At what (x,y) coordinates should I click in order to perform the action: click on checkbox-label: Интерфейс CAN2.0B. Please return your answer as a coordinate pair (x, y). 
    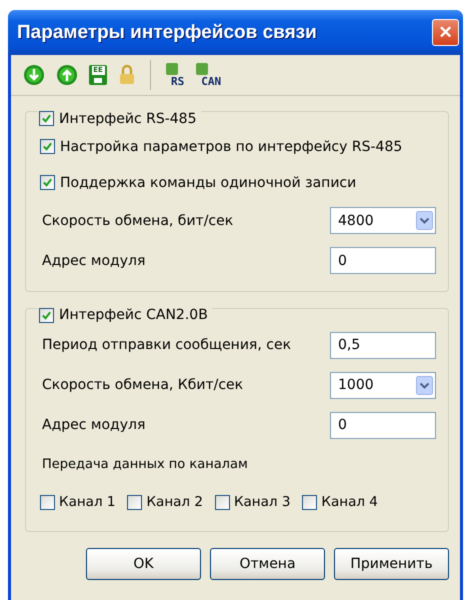
    Looking at the image, I should click on (133, 315).